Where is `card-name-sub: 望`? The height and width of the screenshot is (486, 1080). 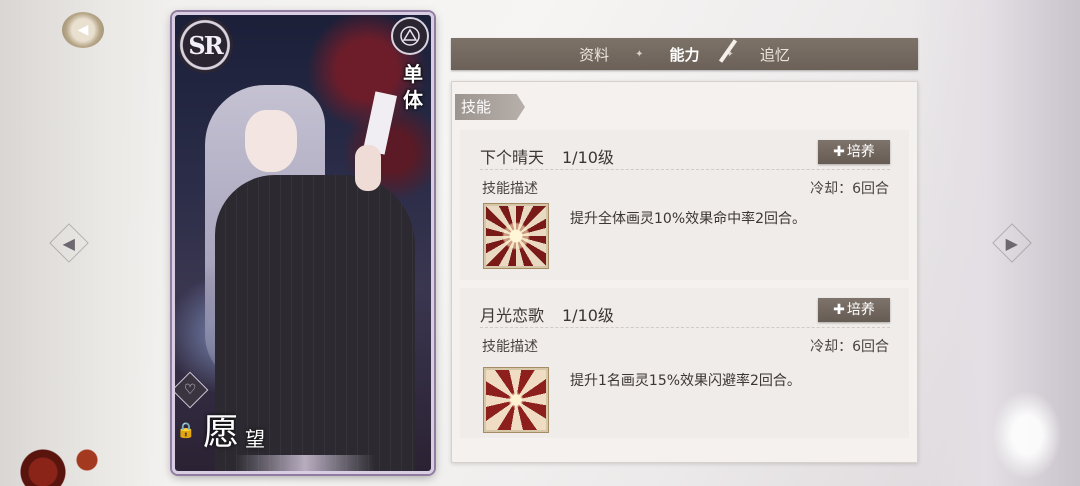
card-name-sub: 望 is located at coordinates (255, 439).